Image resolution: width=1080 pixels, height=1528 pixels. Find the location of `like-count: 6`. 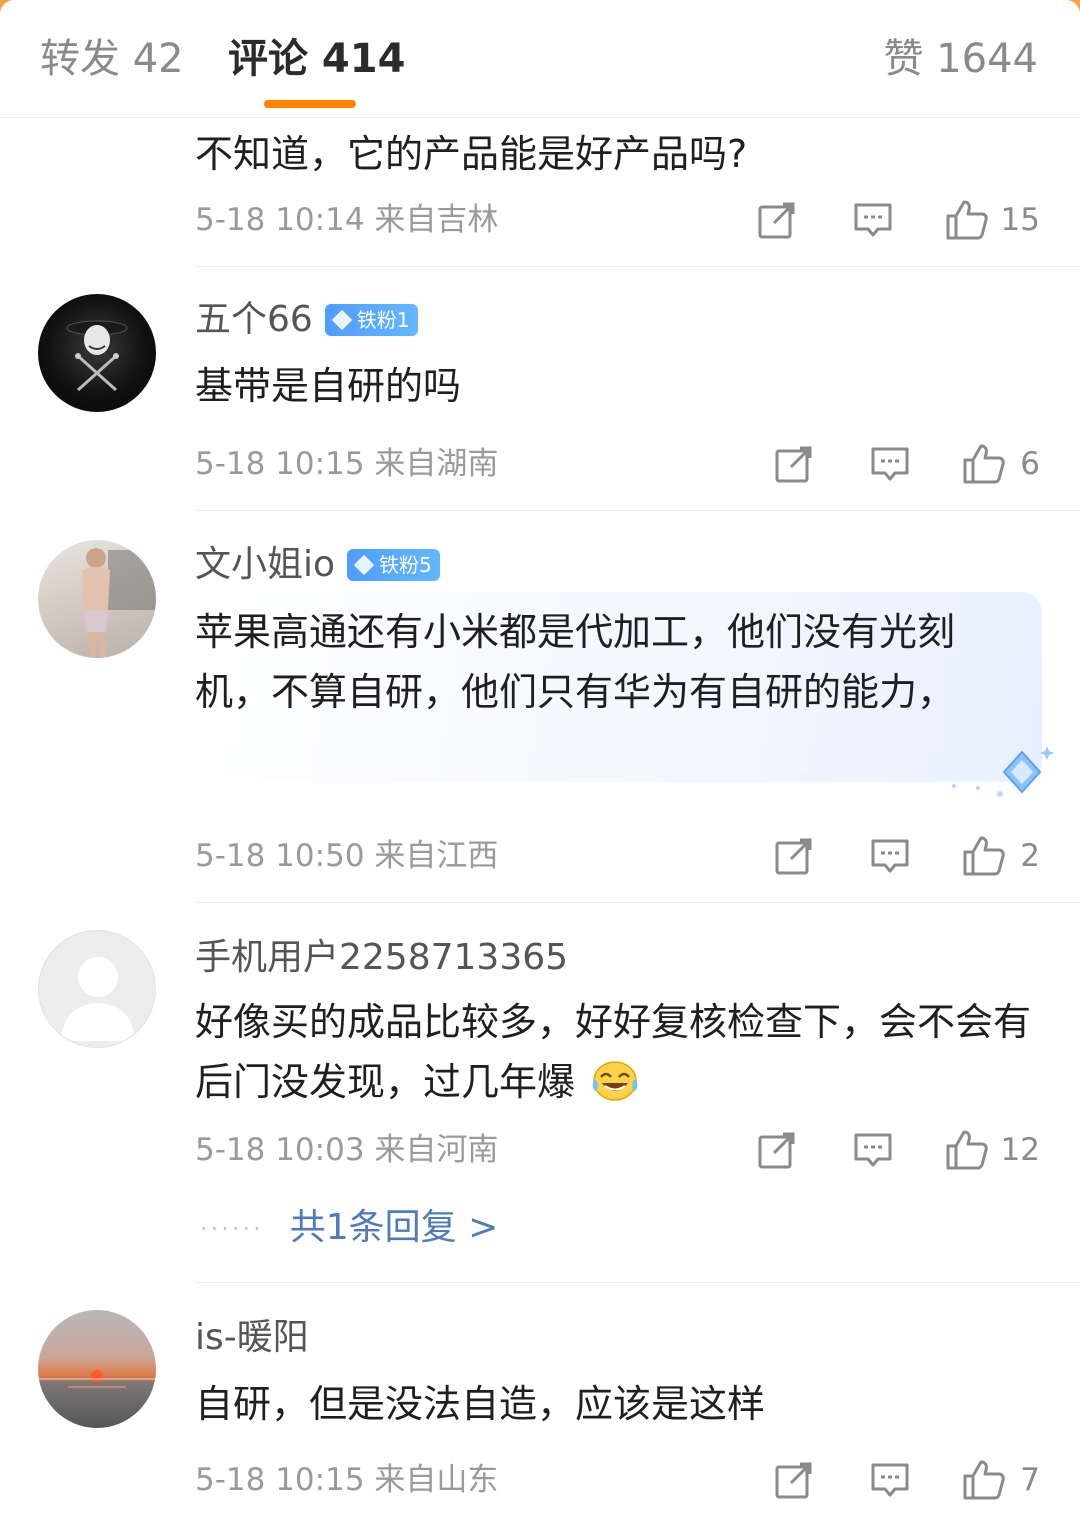

like-count: 6 is located at coordinates (1030, 464).